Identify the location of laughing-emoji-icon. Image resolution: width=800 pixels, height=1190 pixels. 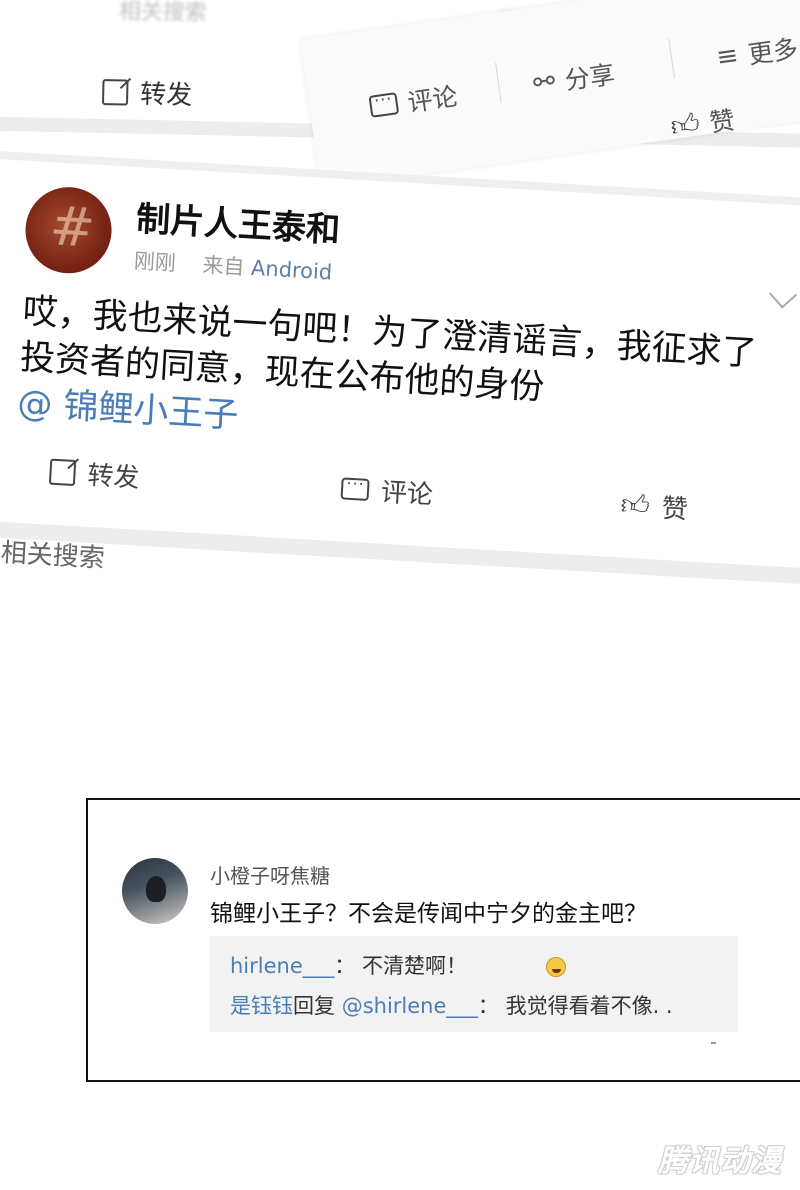
(555, 967).